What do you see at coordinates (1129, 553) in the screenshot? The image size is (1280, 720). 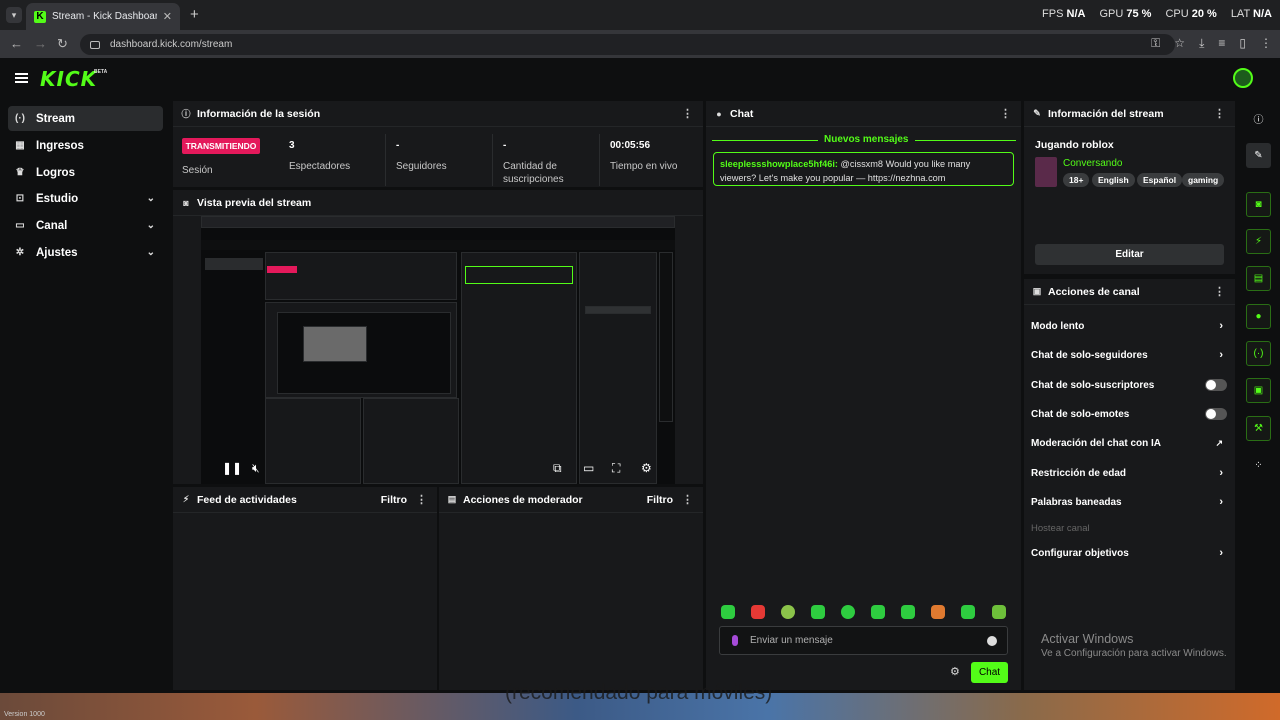 I see `action-configure-goals: Configurar objetivos ›` at bounding box center [1129, 553].